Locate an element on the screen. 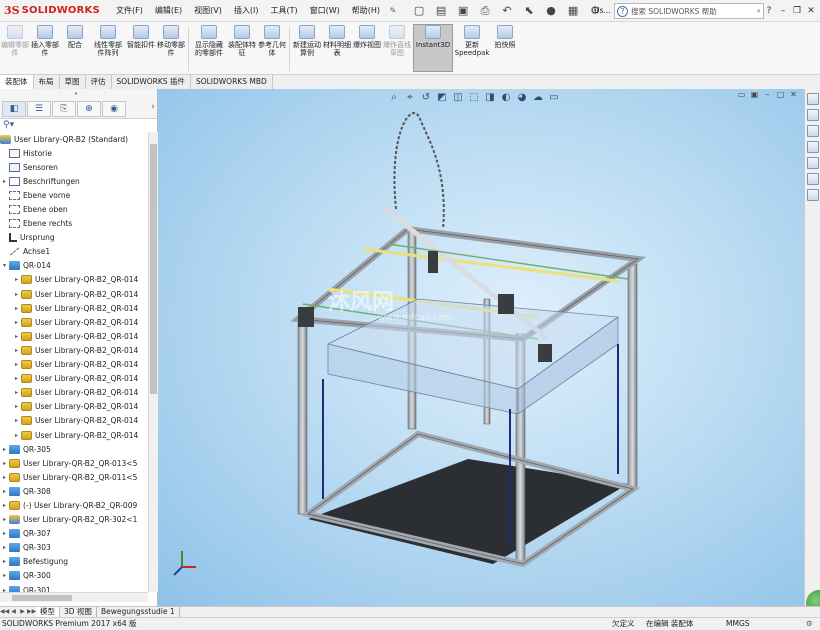 Image resolution: width=820 pixels, height=630 pixels. update-speedpak-button: 更新 Speedpak is located at coordinates (472, 49).